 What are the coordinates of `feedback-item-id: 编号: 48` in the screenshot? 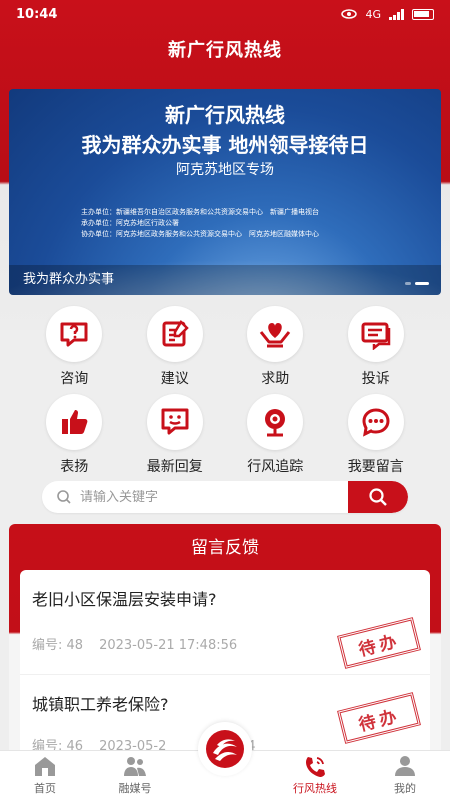 It's located at (58, 645).